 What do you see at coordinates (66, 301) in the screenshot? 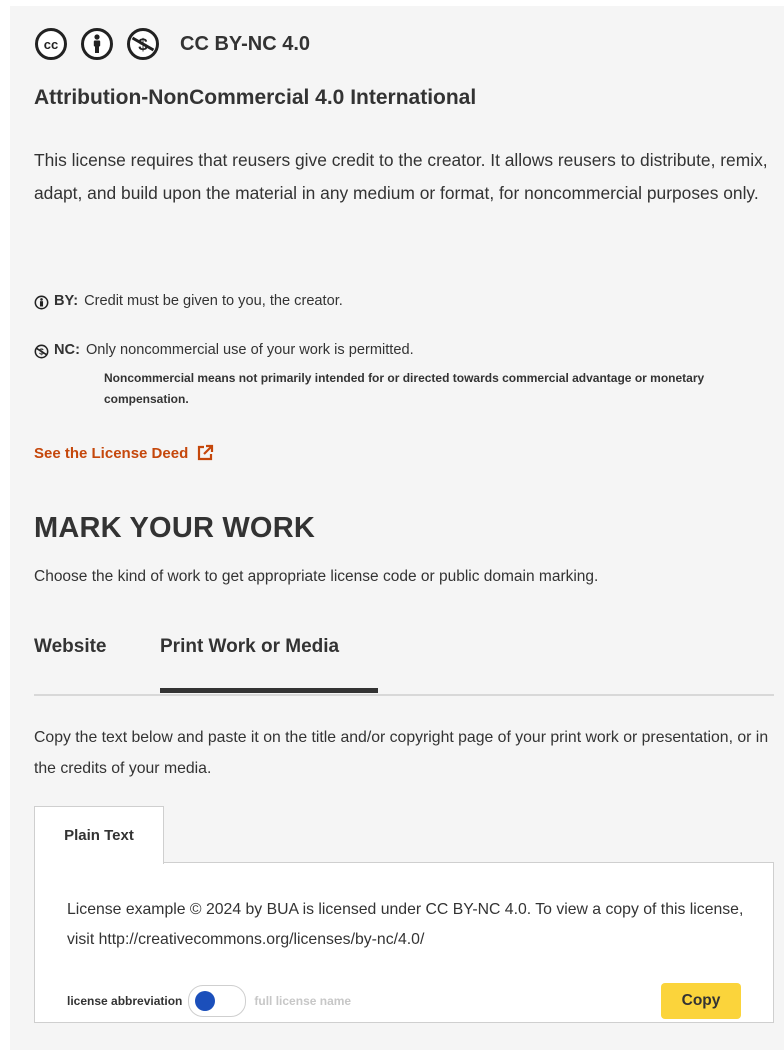
I see `element-code: BY:` at bounding box center [66, 301].